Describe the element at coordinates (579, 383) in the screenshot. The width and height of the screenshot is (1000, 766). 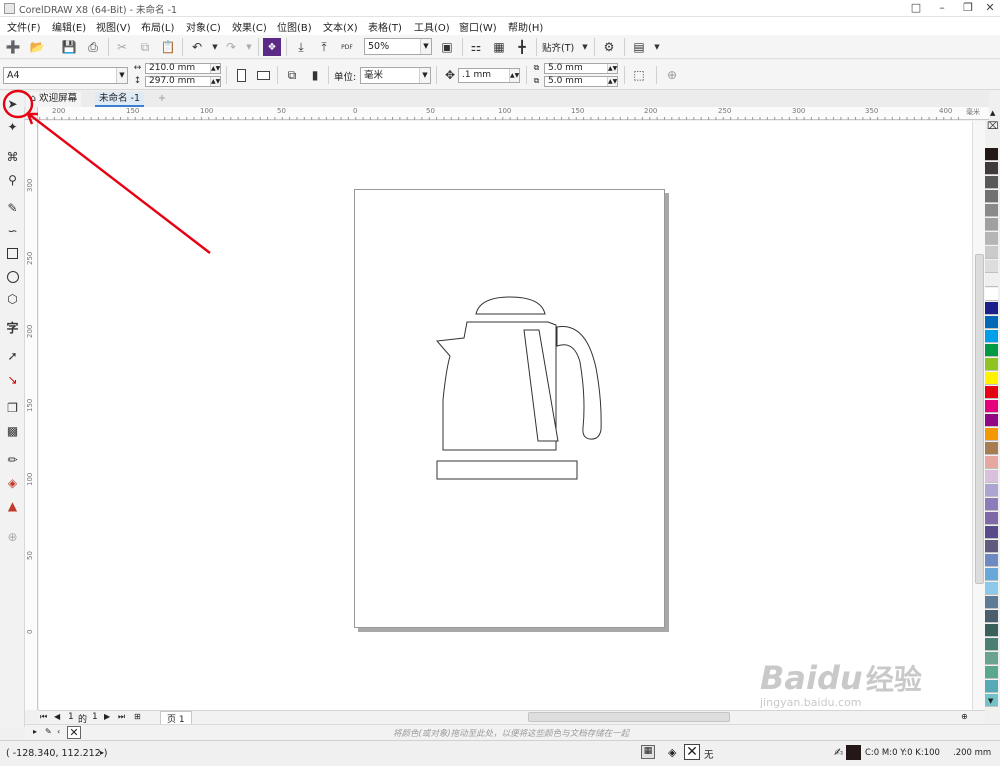
I see `kettle-handle` at that location.